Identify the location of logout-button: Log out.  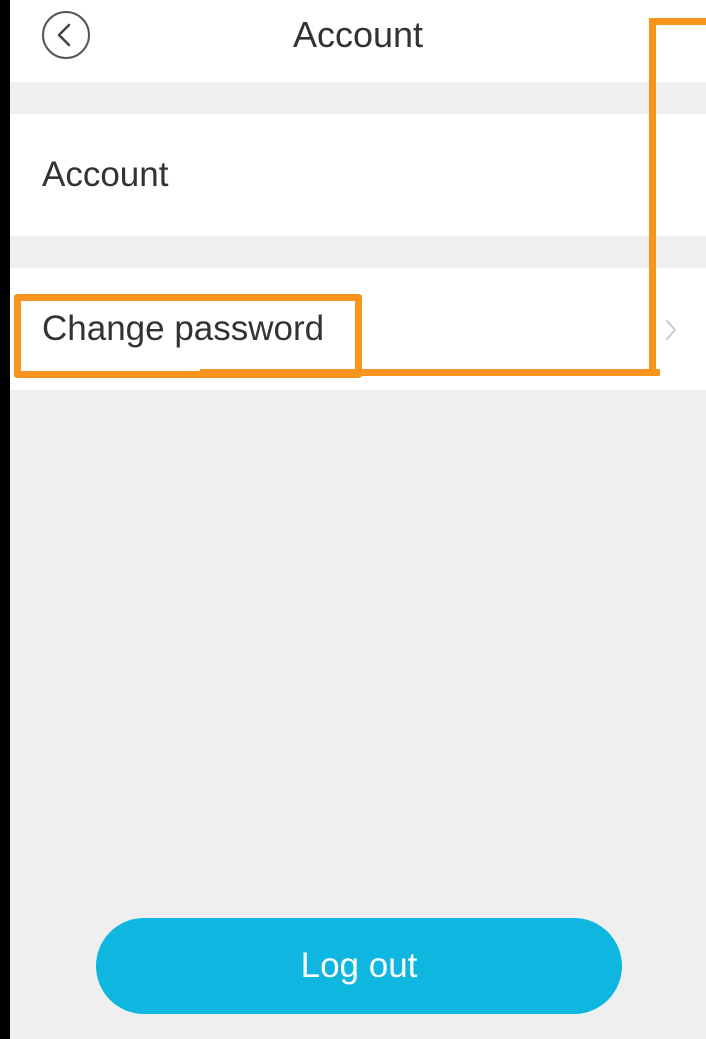
(359, 966).